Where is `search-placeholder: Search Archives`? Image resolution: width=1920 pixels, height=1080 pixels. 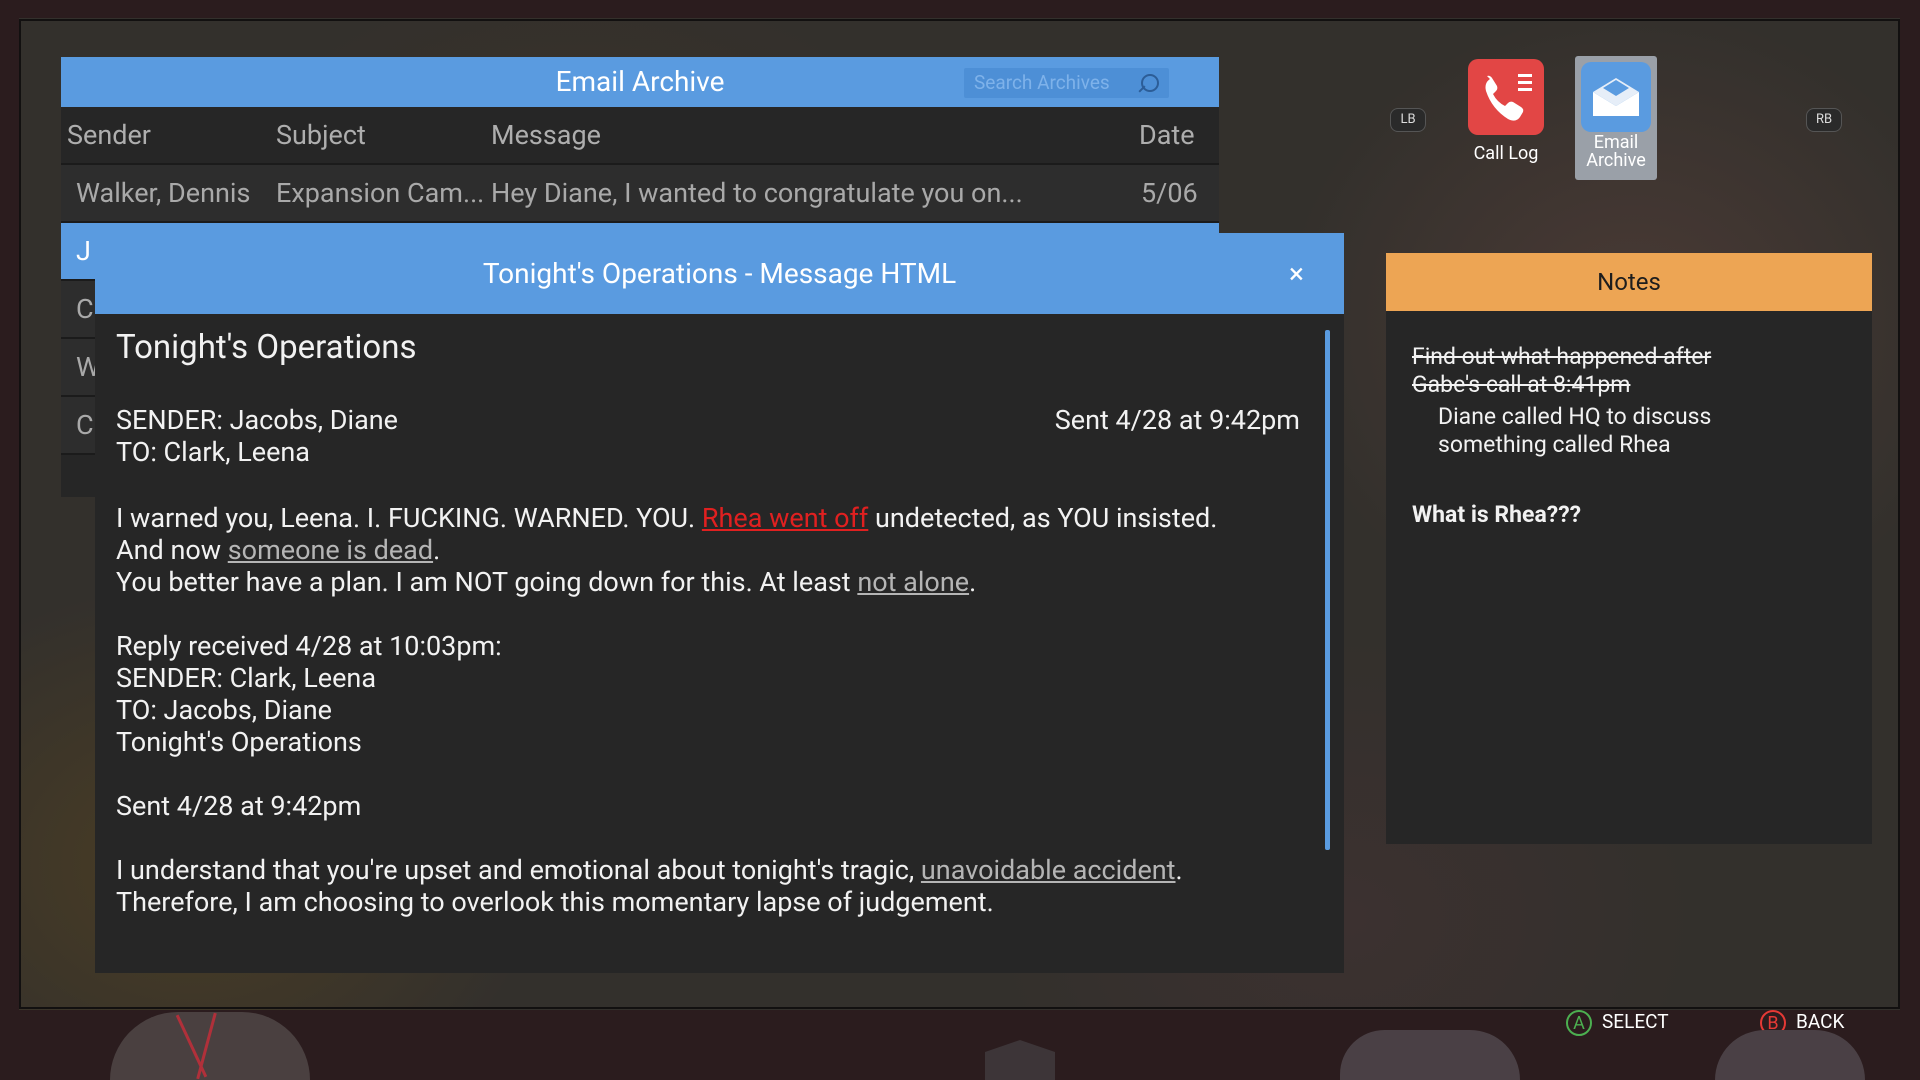
search-placeholder: Search Archives is located at coordinates (1042, 82).